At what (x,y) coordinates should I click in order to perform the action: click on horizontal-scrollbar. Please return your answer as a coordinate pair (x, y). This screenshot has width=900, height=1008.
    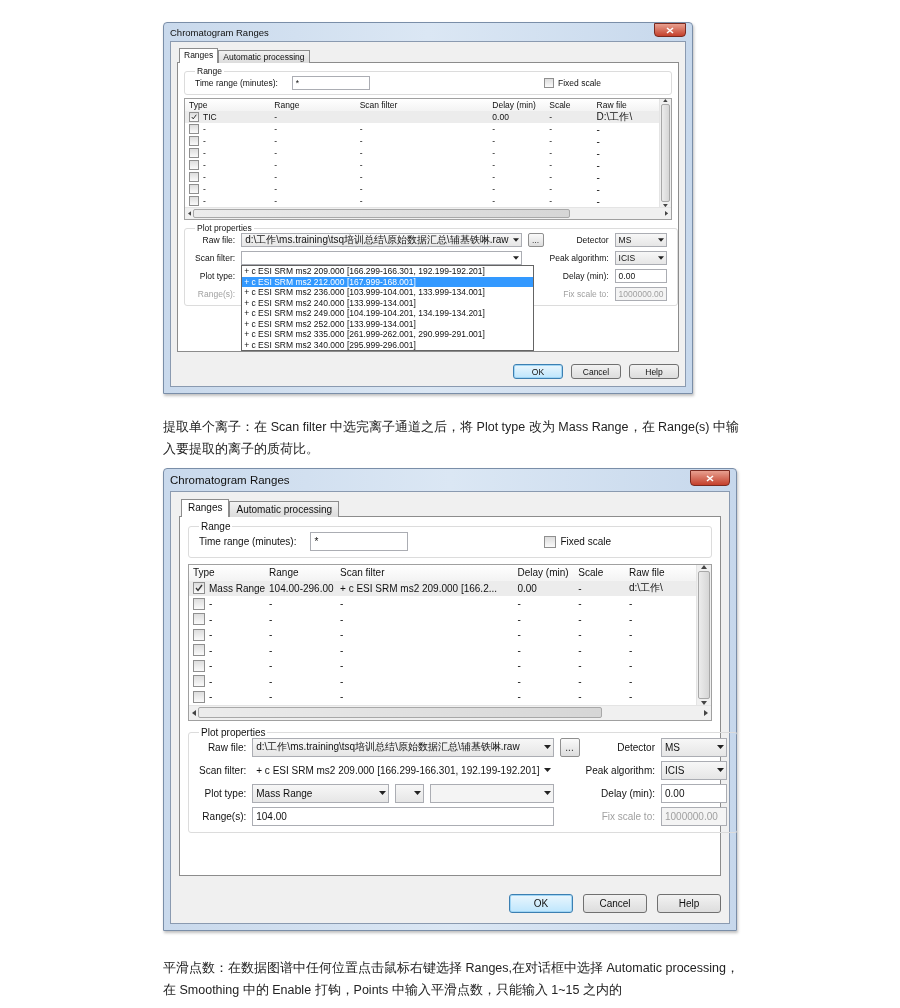
    Looking at the image, I should click on (428, 213).